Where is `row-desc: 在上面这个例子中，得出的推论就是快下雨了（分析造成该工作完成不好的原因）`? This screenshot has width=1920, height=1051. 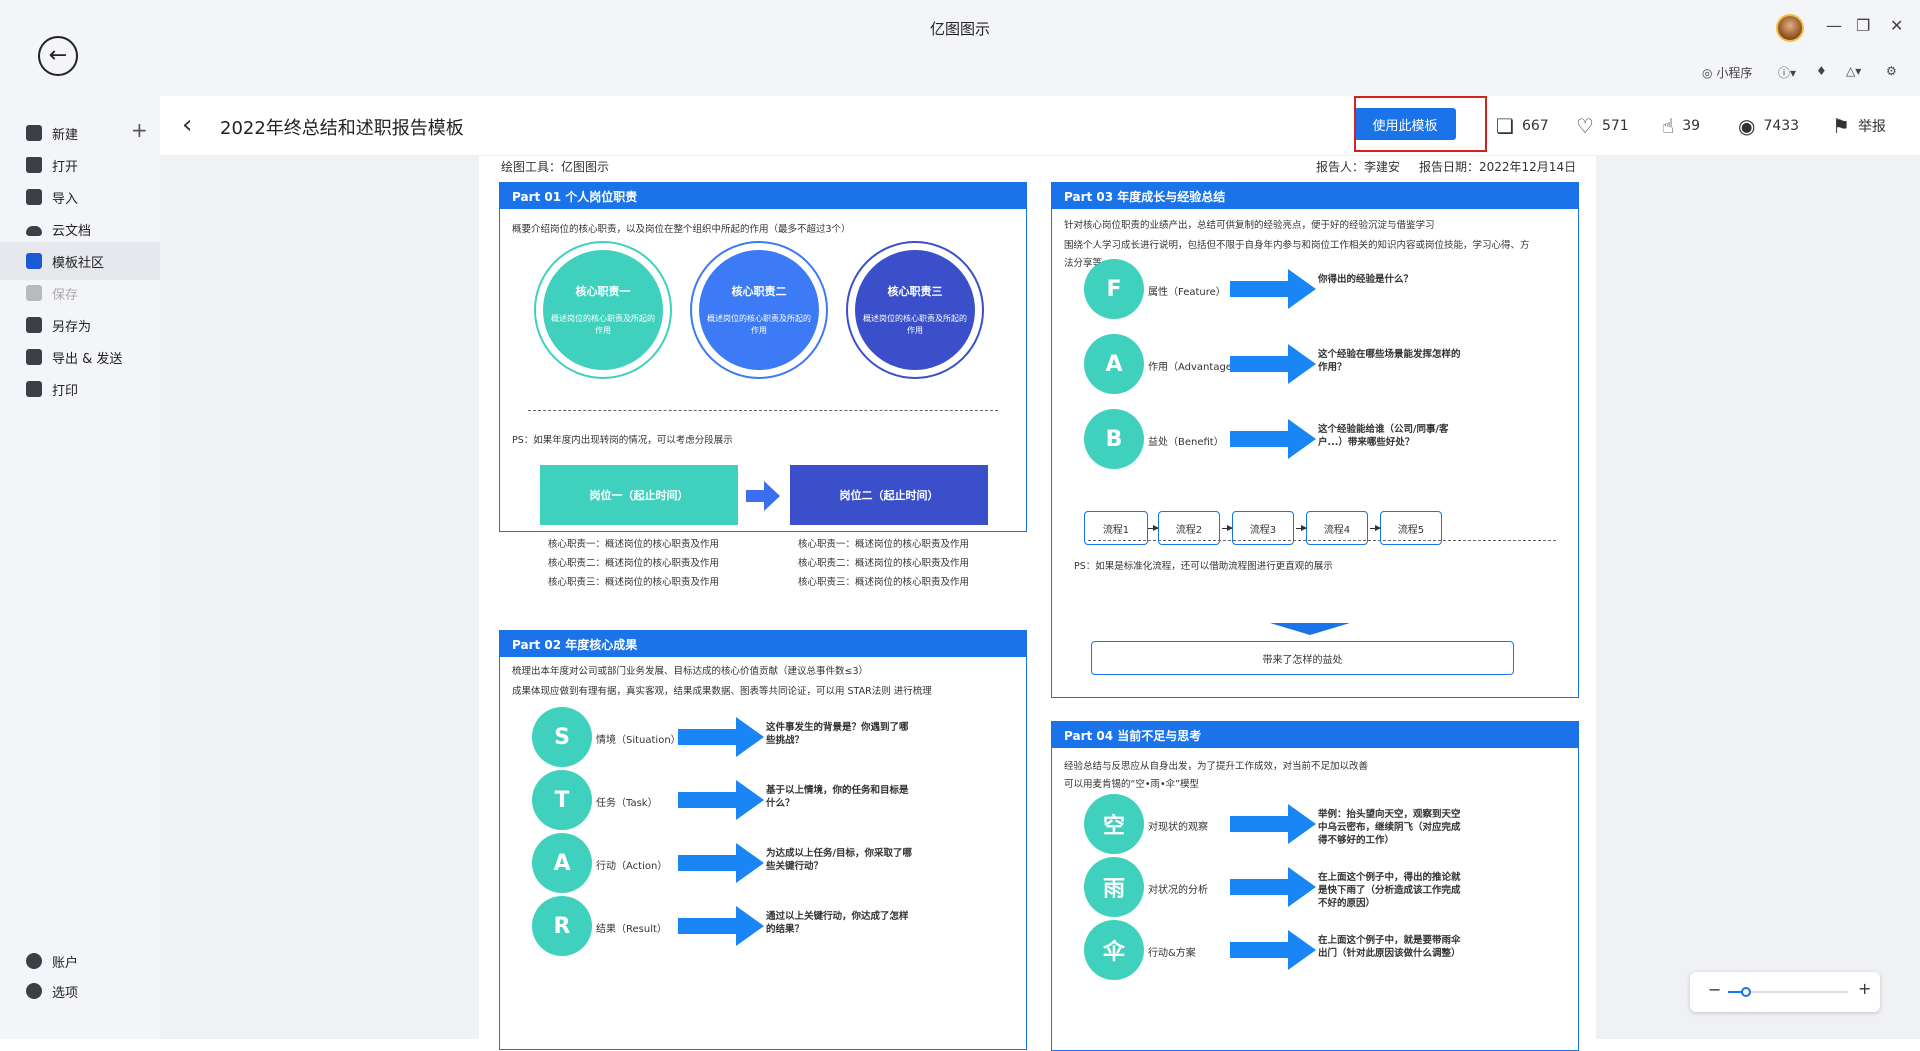
row-desc: 在上面这个例子中，得出的推论就是快下雨了（分析造成该工作完成不好的原因） is located at coordinates (1389, 890).